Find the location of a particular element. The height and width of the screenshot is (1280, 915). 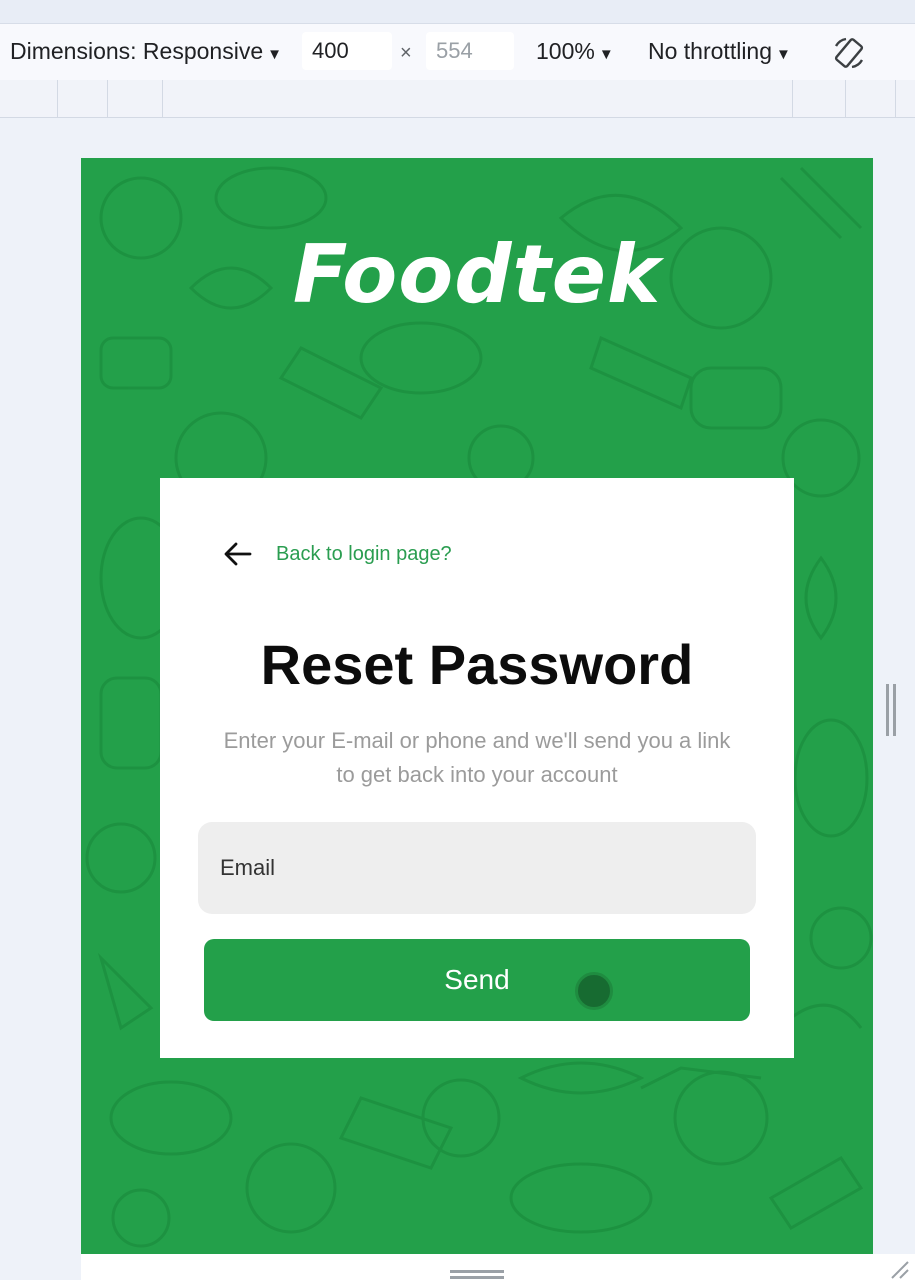

email-field is located at coordinates (477, 868).